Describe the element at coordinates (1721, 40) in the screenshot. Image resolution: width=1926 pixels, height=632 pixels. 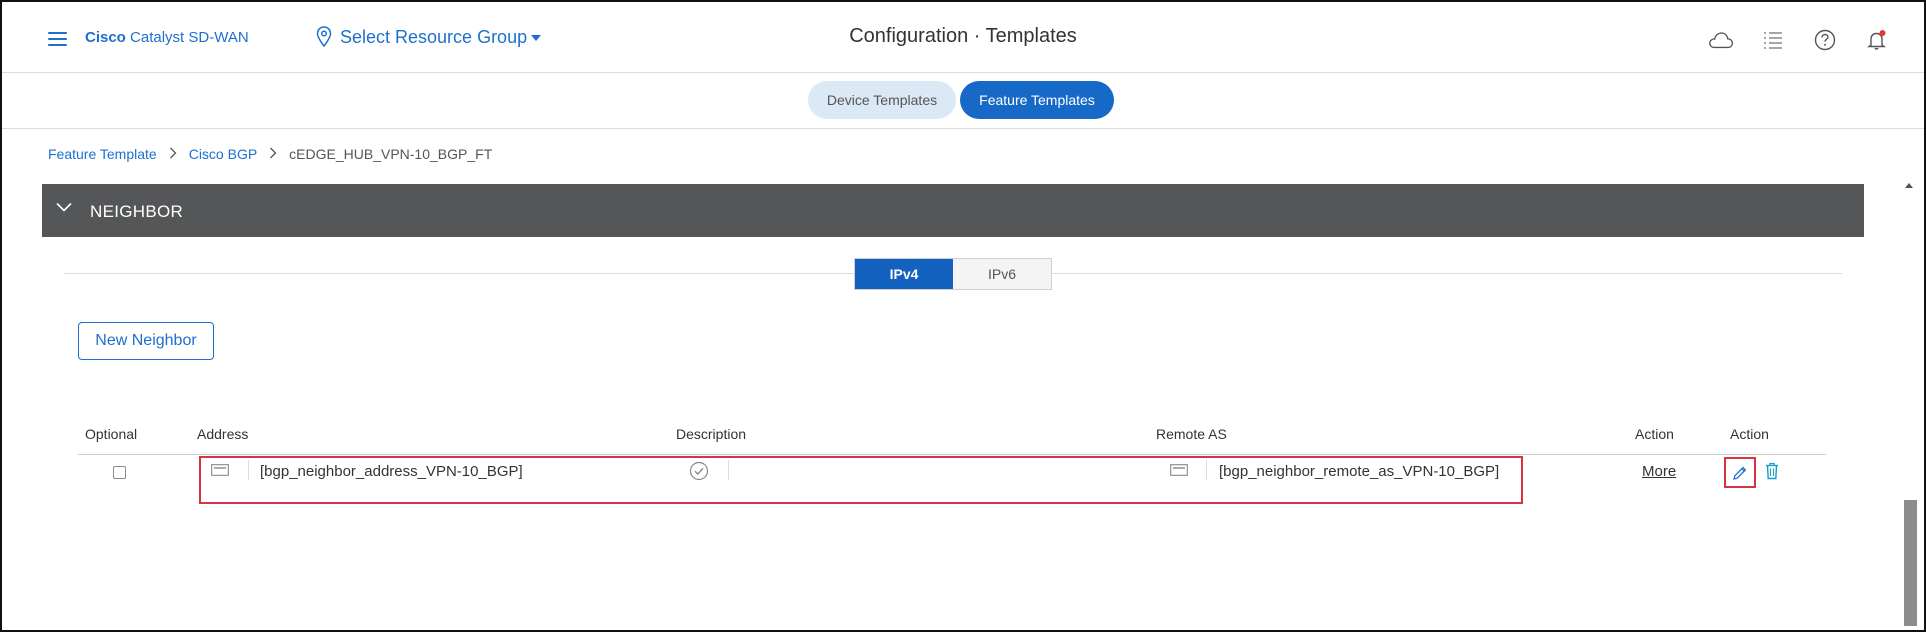
I see `cloud-icon` at that location.